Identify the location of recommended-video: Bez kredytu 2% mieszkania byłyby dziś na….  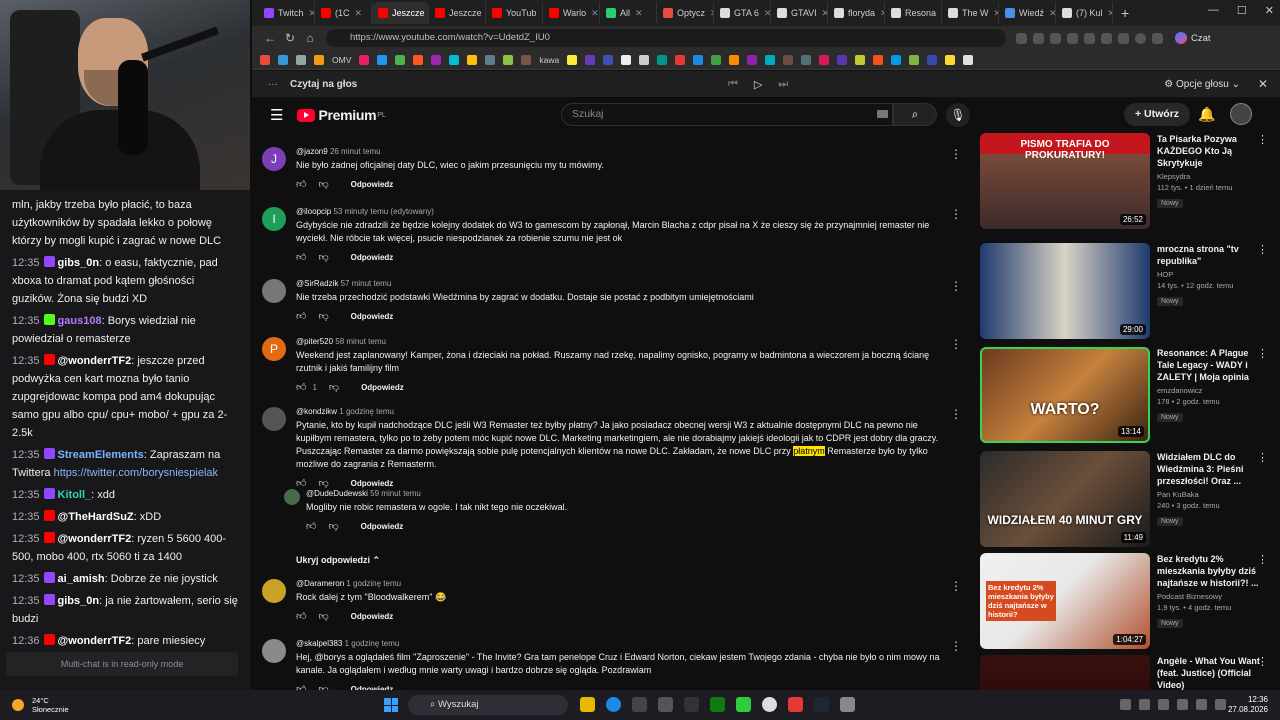
(1125, 601).